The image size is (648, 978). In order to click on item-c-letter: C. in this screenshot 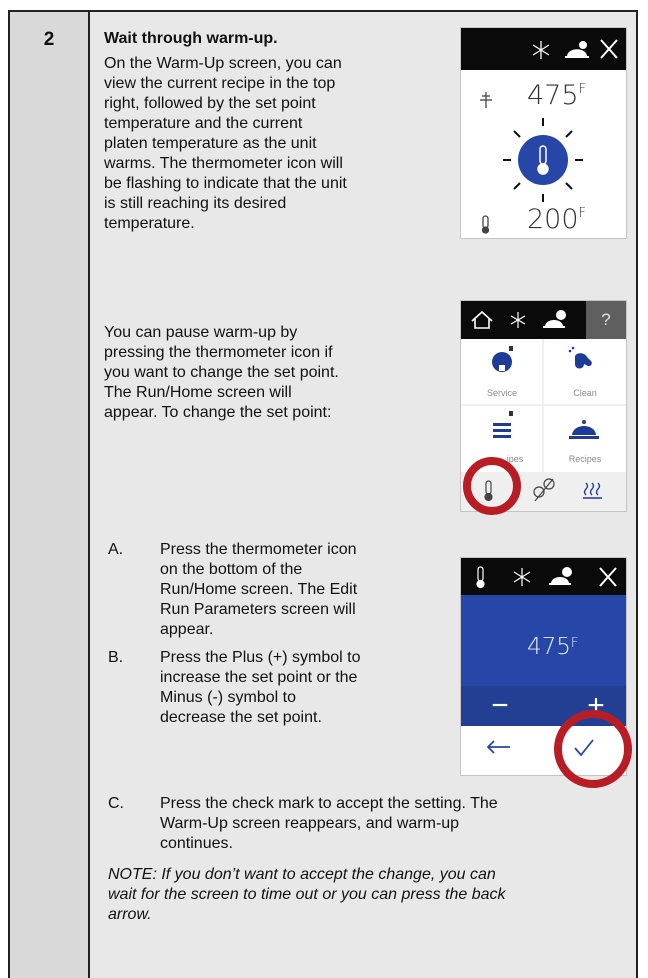, I will do `click(116, 803)`.